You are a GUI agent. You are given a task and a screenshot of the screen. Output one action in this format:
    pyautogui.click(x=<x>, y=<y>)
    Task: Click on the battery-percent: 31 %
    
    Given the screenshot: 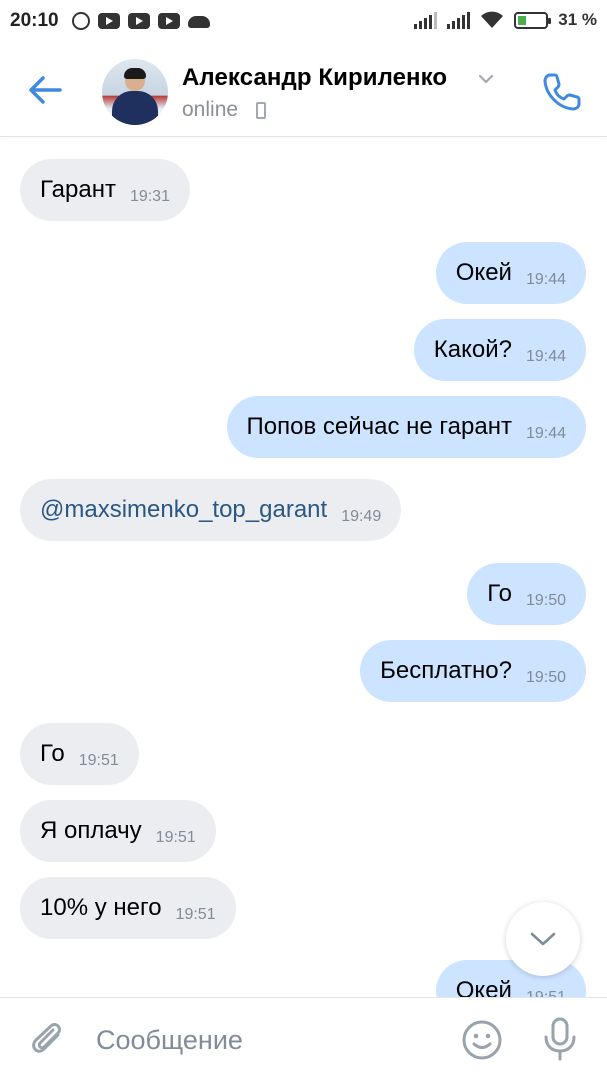 What is the action you would take?
    pyautogui.click(x=577, y=19)
    